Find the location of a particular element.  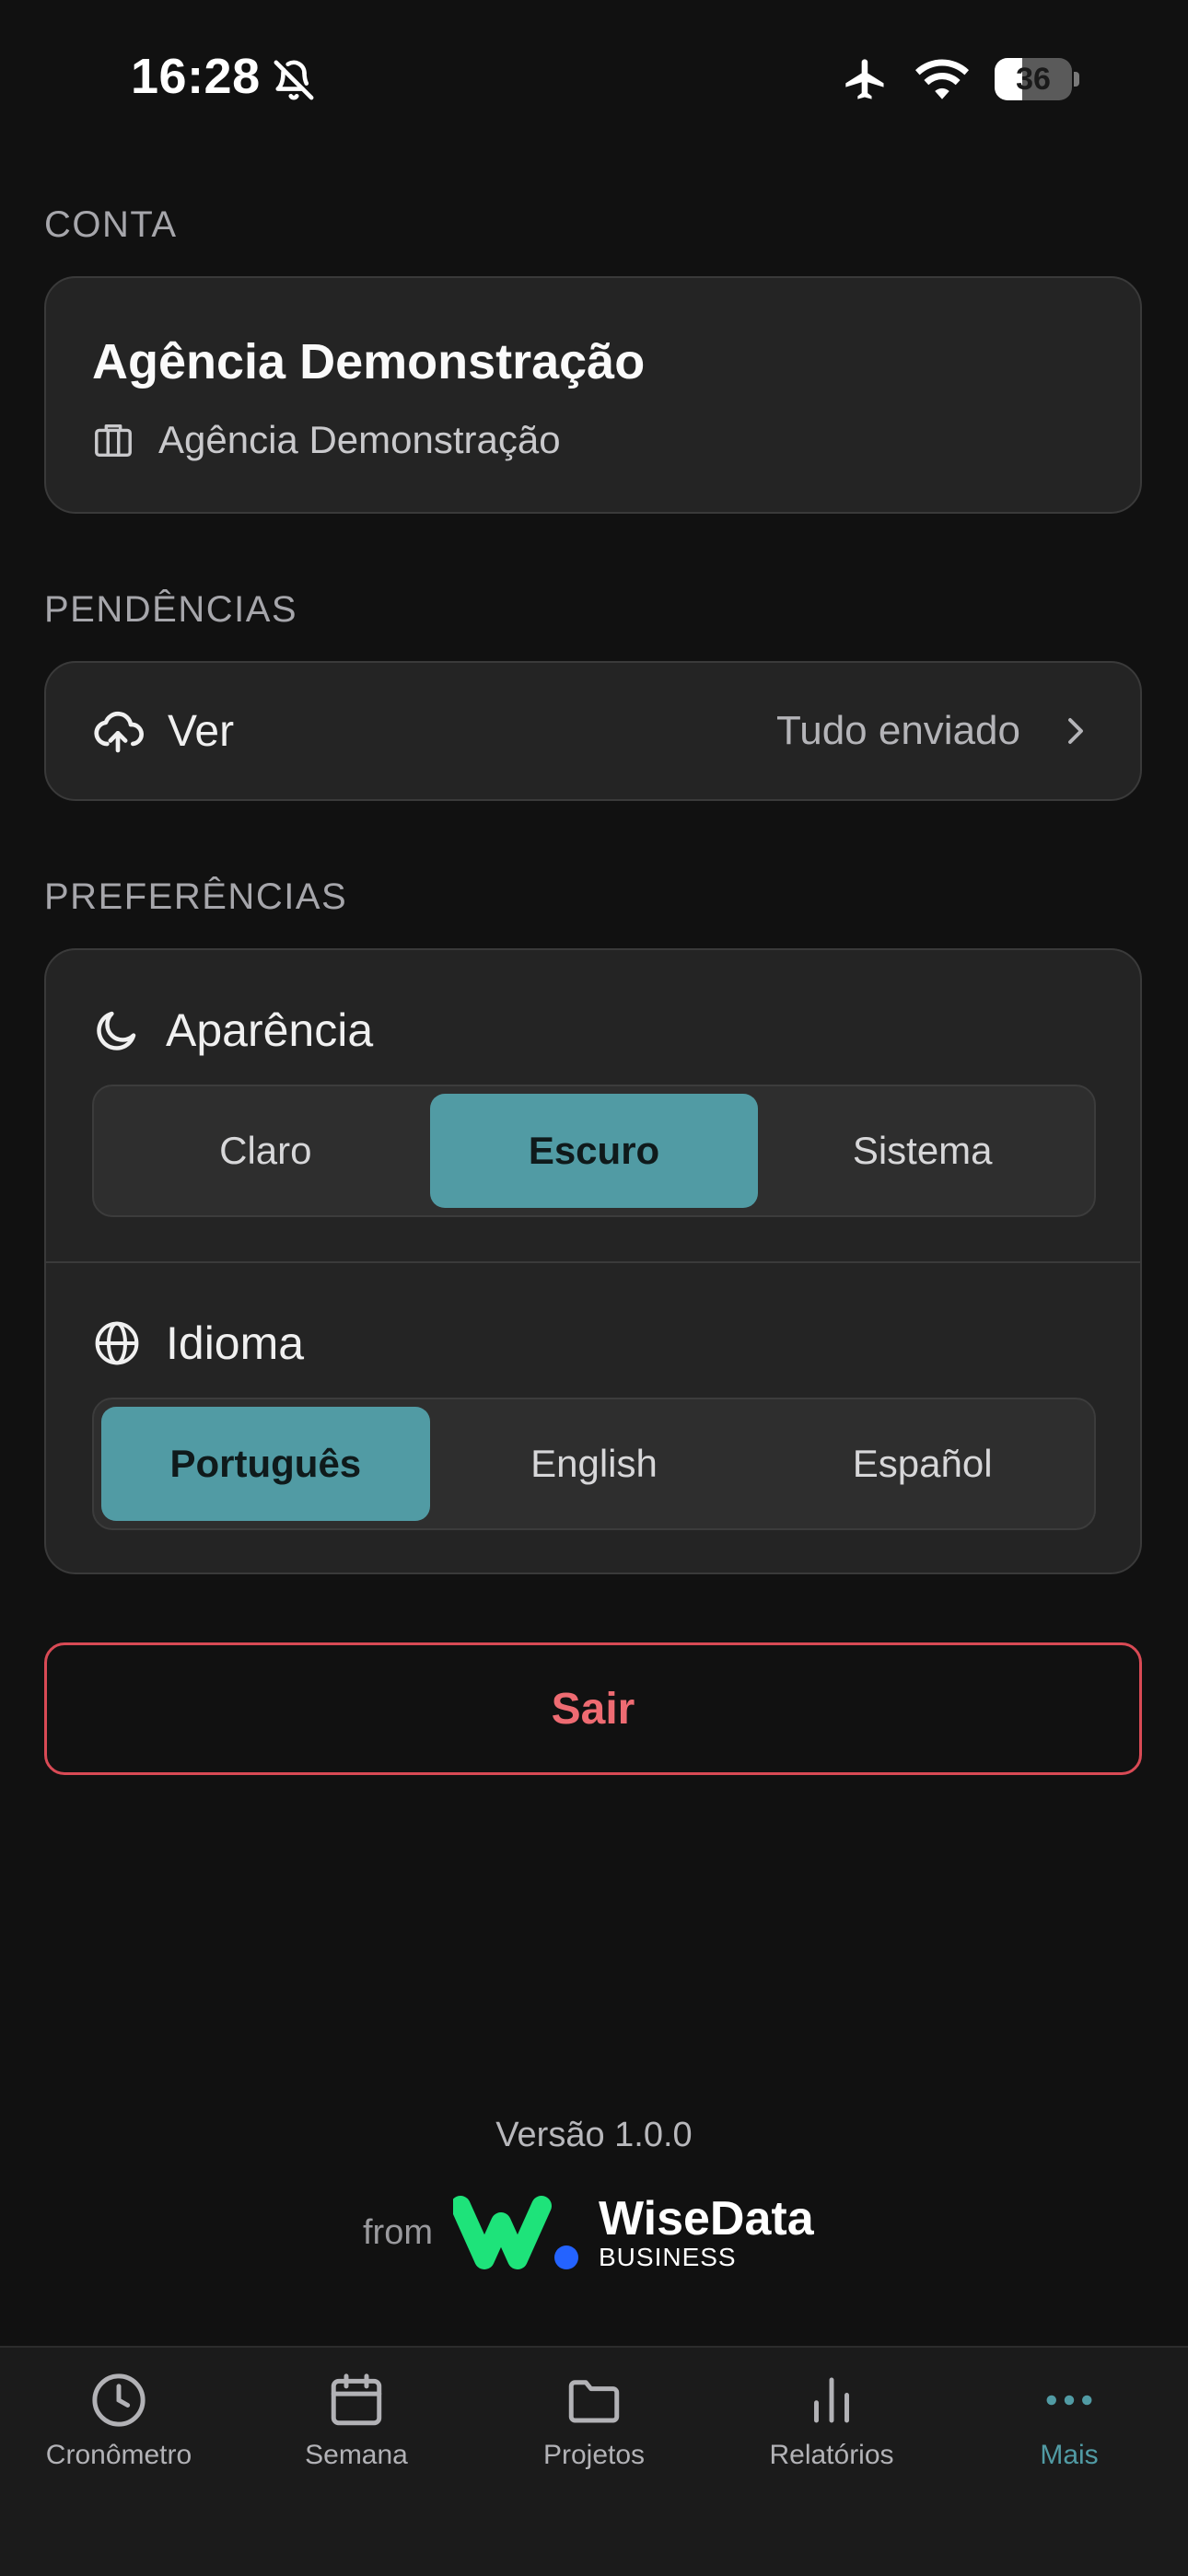

briefcase-icon is located at coordinates (113, 441).